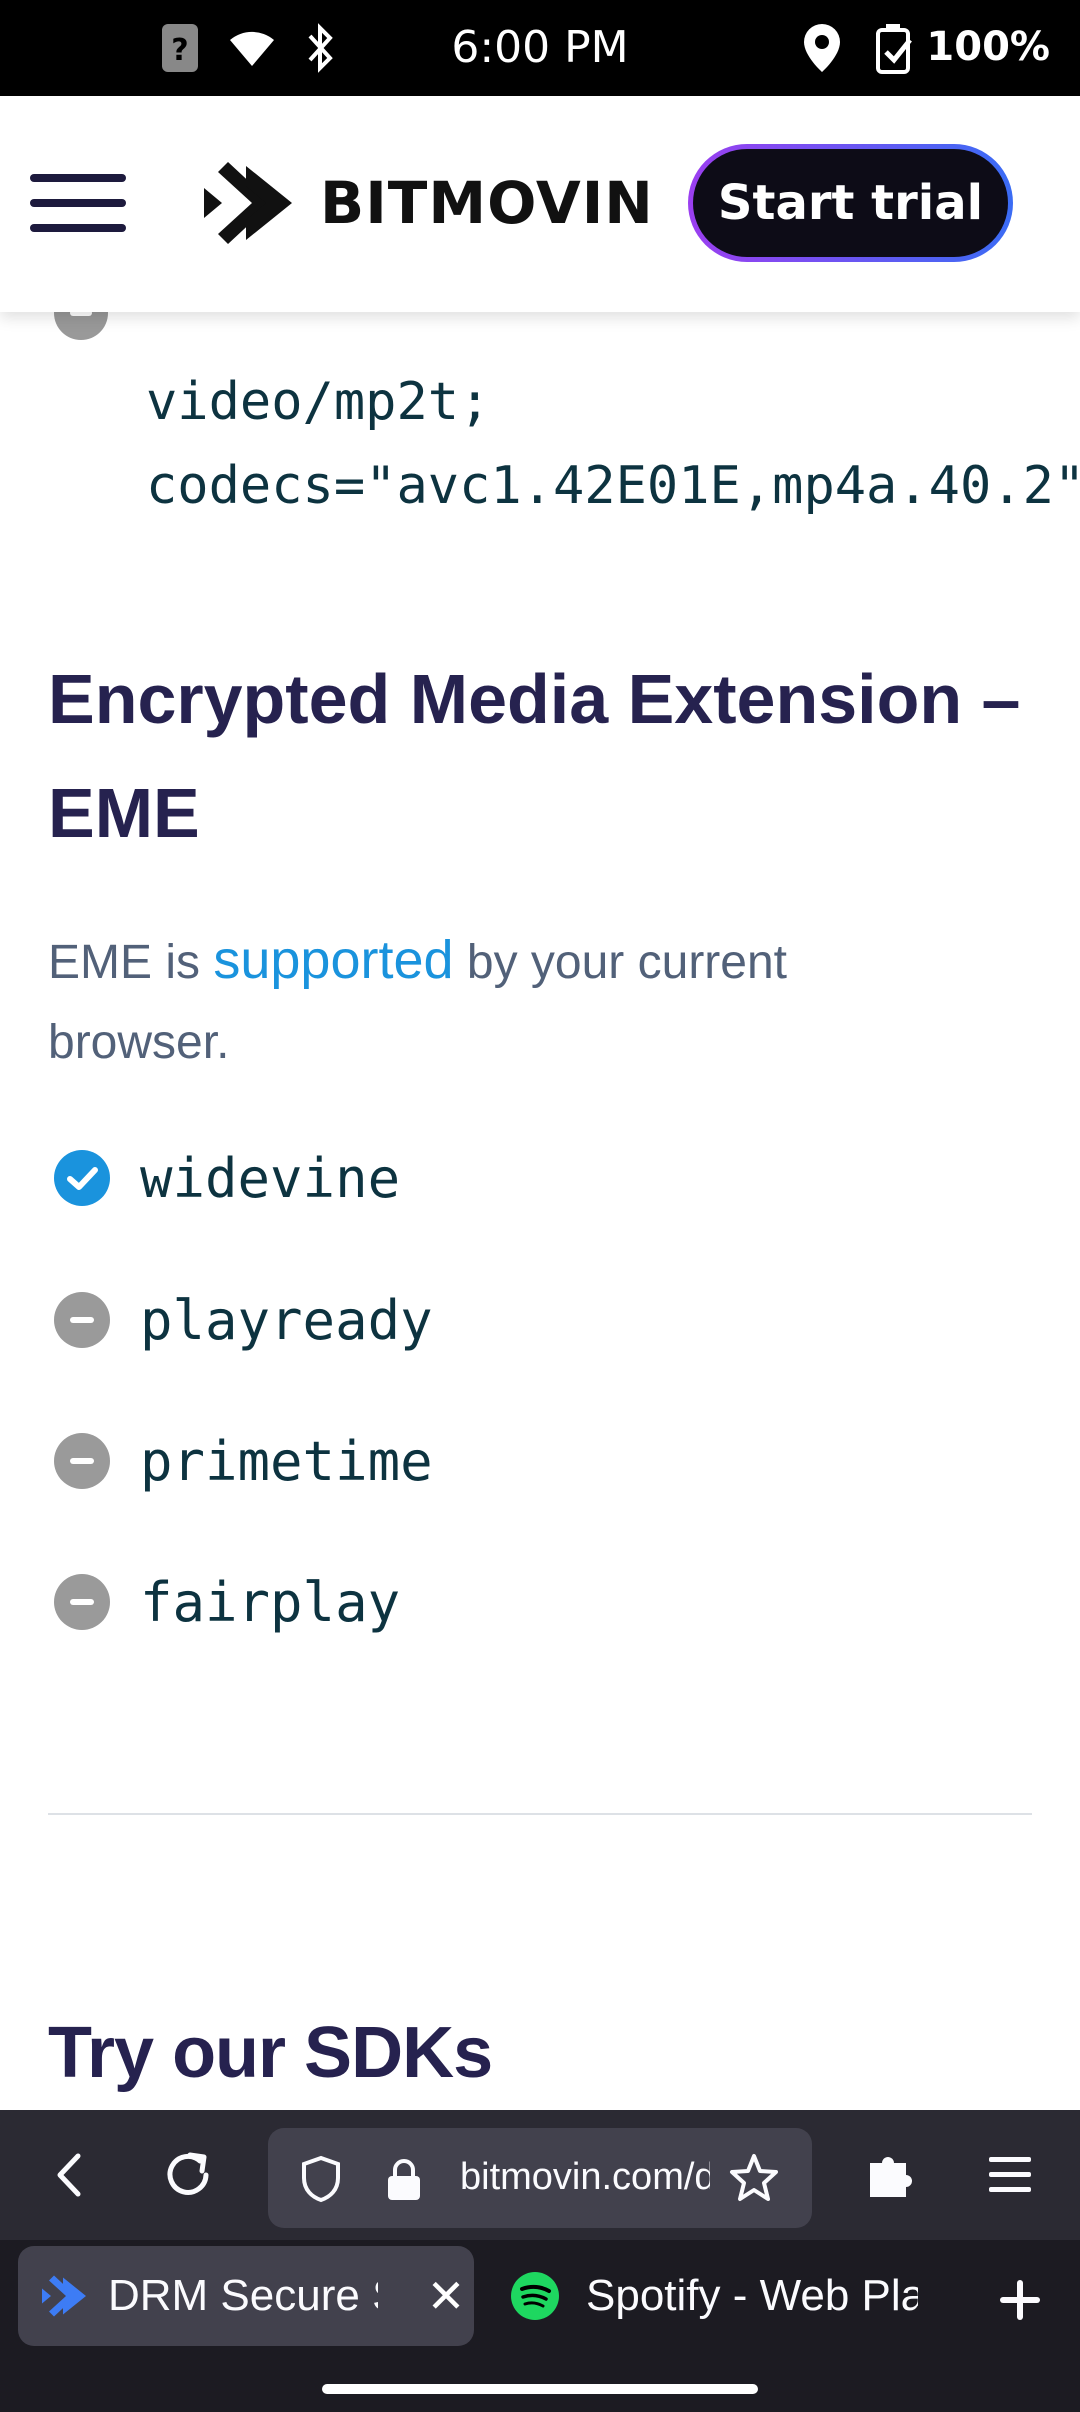  What do you see at coordinates (613, 486) in the screenshot?
I see `mime-codecs-line: codecs="avc1.42E01E,mp4a.40.2"` at bounding box center [613, 486].